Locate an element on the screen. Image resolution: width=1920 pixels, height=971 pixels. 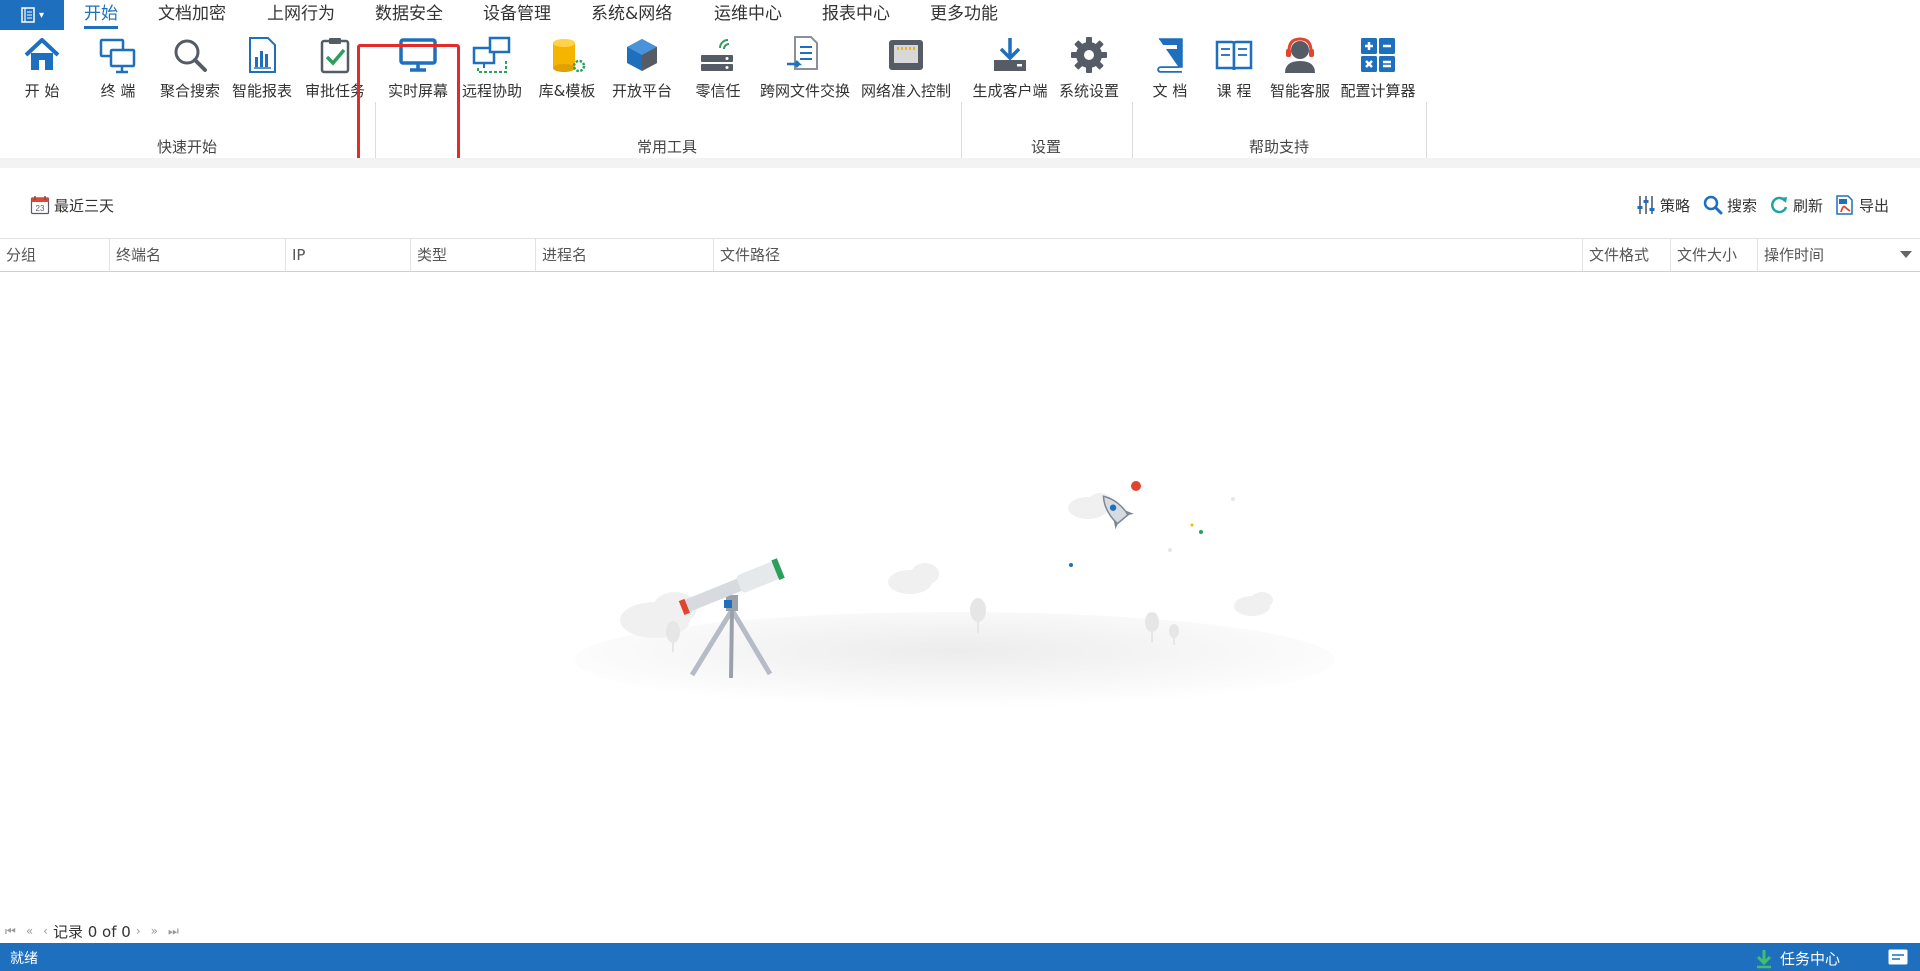
tab-internet-behavior: 上网行为 is located at coordinates (301, 15).